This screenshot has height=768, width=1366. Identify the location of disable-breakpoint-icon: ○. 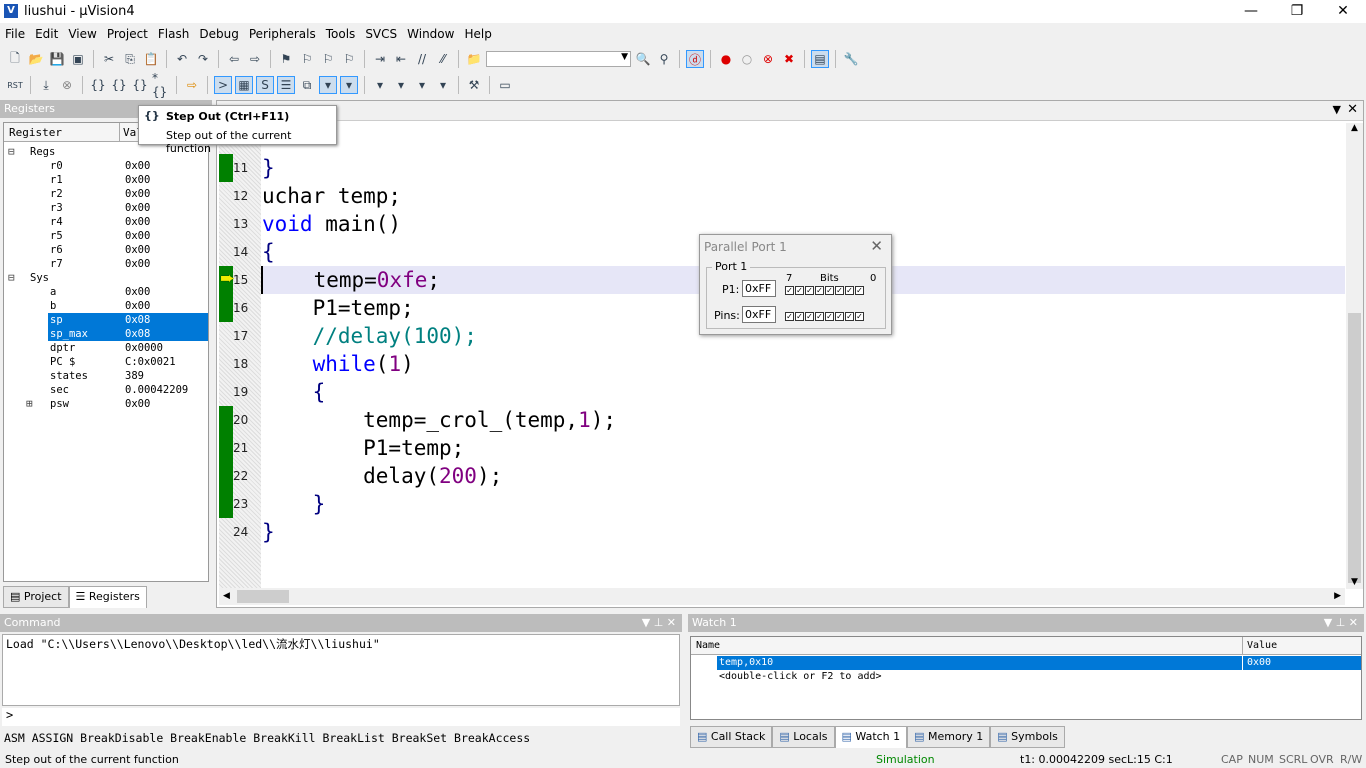
(747, 59).